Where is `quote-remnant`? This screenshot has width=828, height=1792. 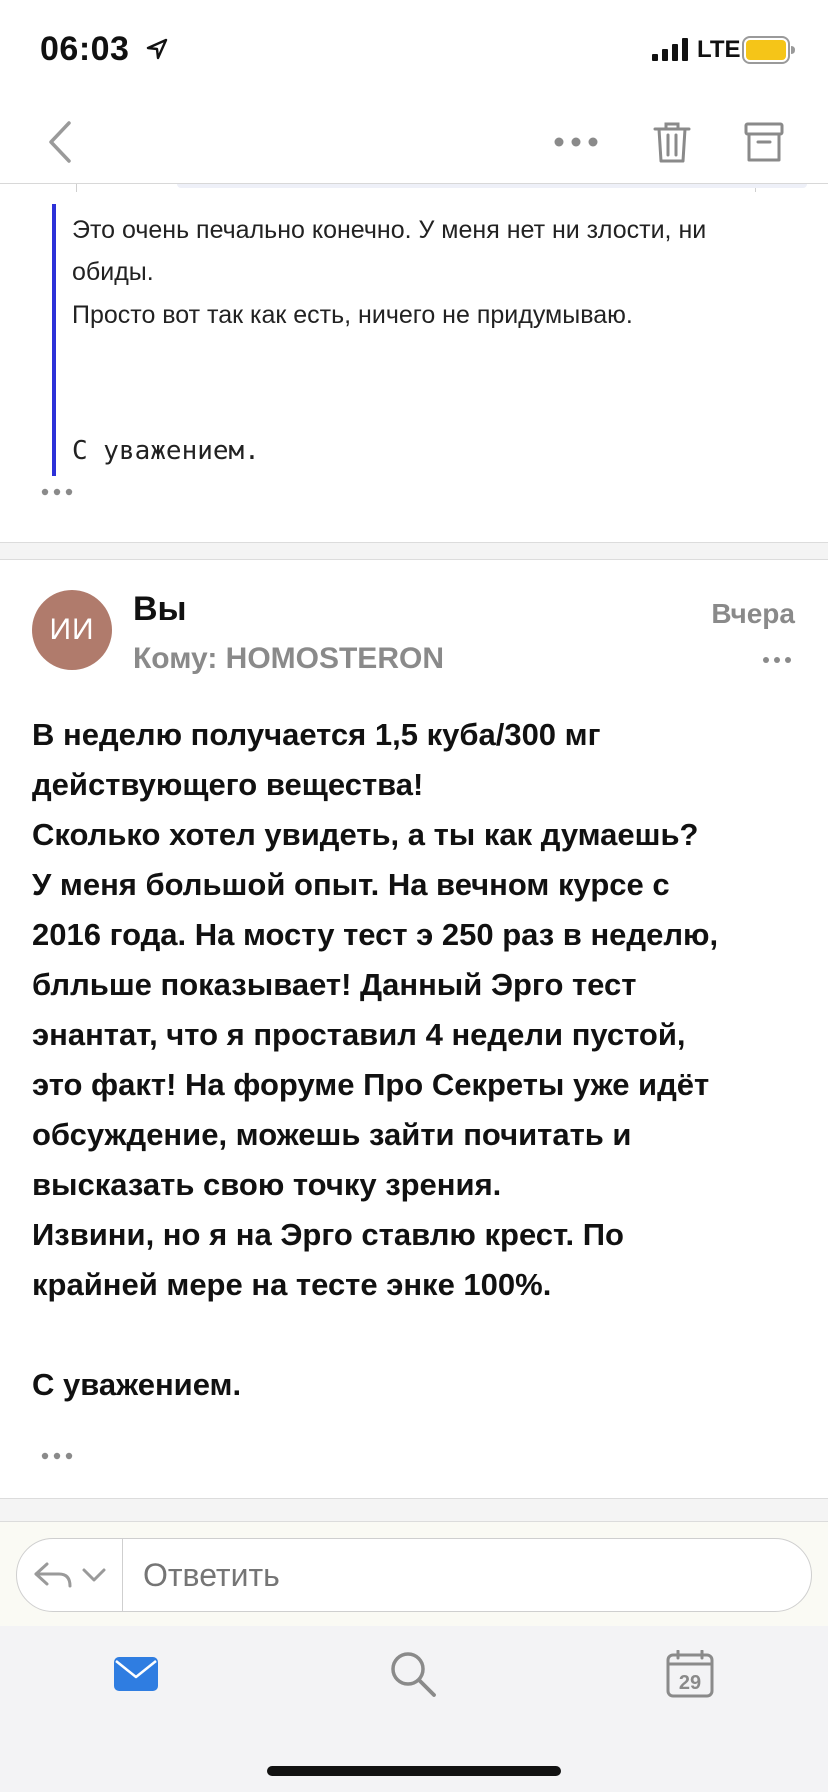
quote-remnant is located at coordinates (441, 188).